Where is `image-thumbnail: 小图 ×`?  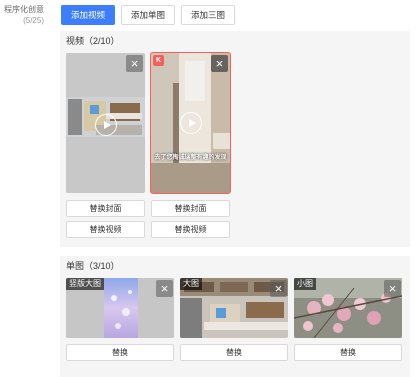 image-thumbnail: 小图 × is located at coordinates (348, 308).